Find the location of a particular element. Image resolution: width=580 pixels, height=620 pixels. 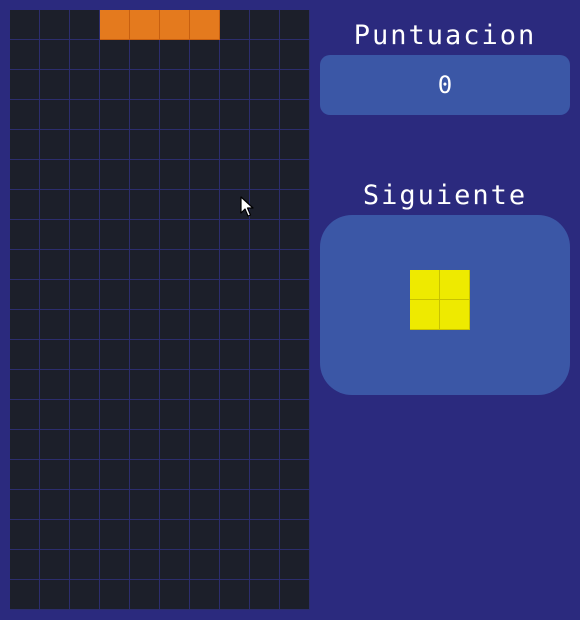

score-label: Puntuacion is located at coordinates (445, 35).